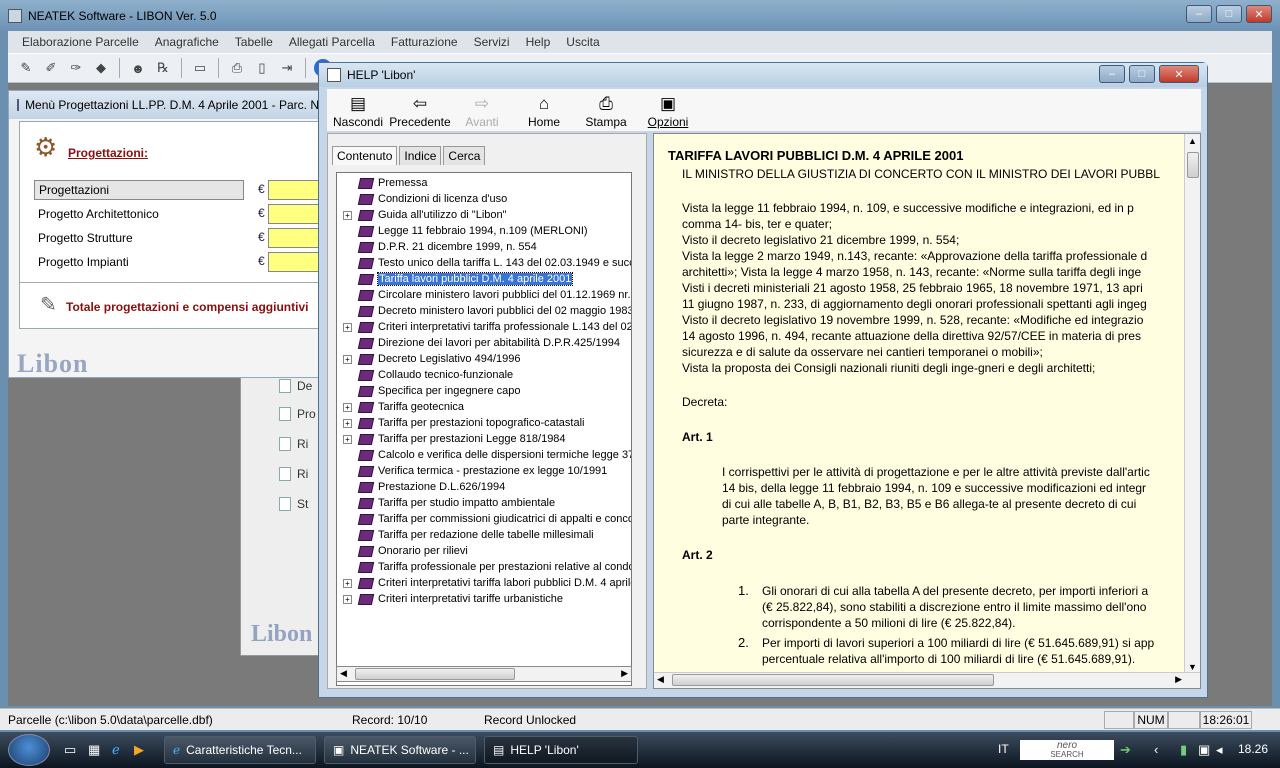 This screenshot has width=1280, height=768. I want to click on menu-elaborazione-parcelle: Elaborazione Parcelle, so click(80, 42).